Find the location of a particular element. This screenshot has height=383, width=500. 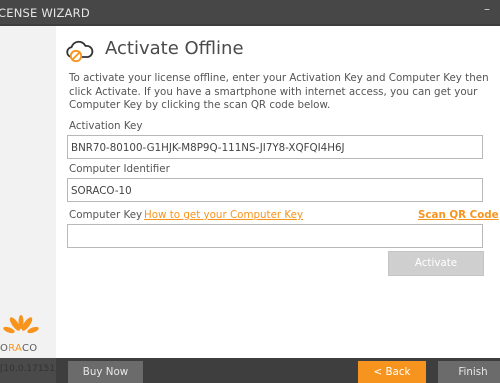

minimize-button: – is located at coordinates (492, 10).